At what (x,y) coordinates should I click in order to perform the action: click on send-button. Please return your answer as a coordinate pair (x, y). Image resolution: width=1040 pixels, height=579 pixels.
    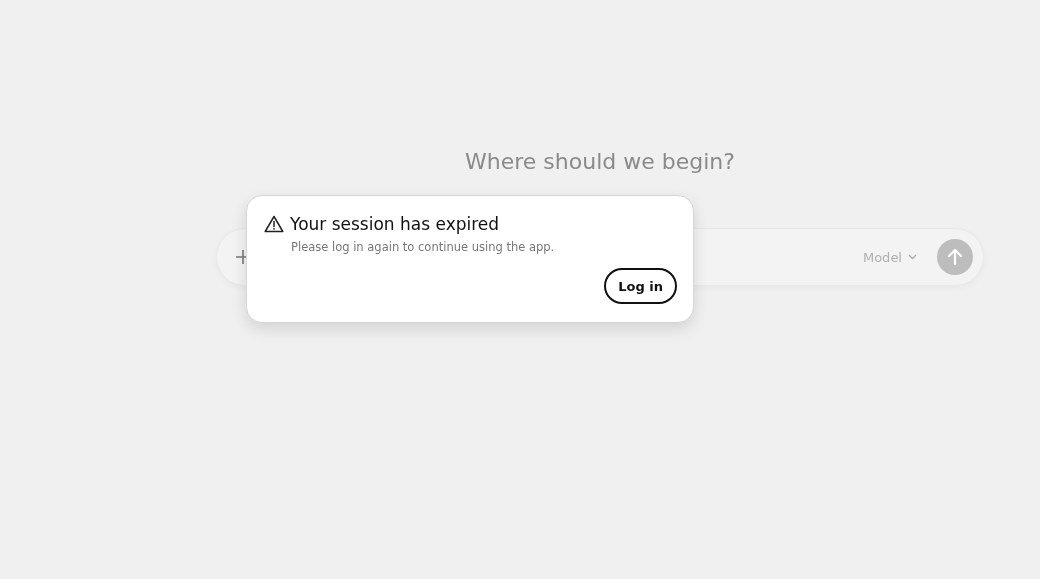
    Looking at the image, I should click on (955, 257).